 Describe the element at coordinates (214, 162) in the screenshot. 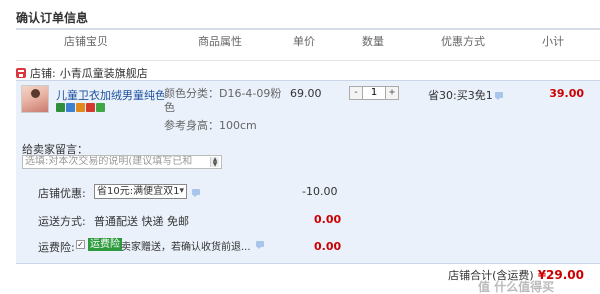

I see `message-scroll-icon: ▲ ▼` at that location.